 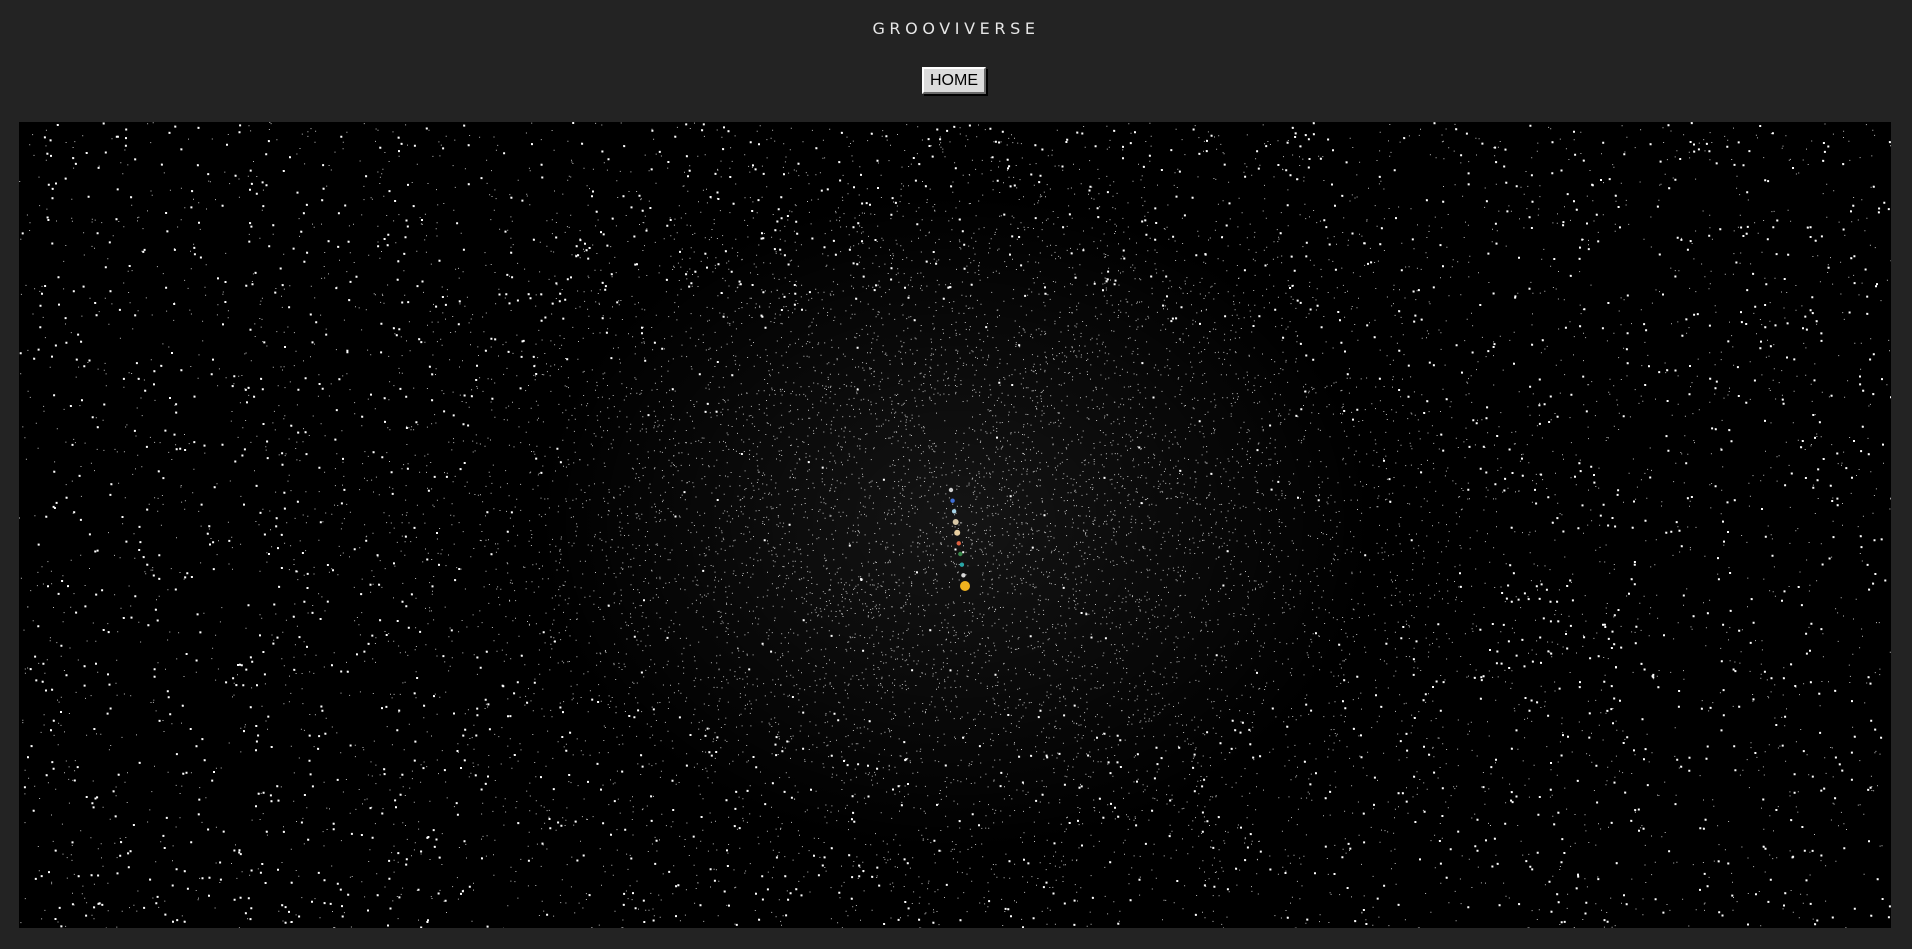 I want to click on planet-sun, so click(x=965, y=586).